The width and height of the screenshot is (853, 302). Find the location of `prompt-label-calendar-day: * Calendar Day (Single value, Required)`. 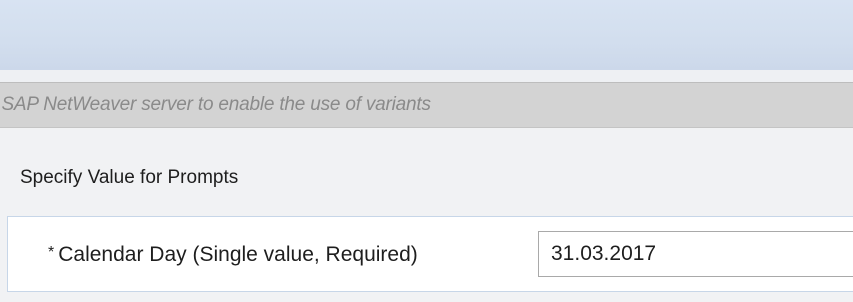

prompt-label-calendar-day: * Calendar Day (Single value, Required) is located at coordinates (233, 255).